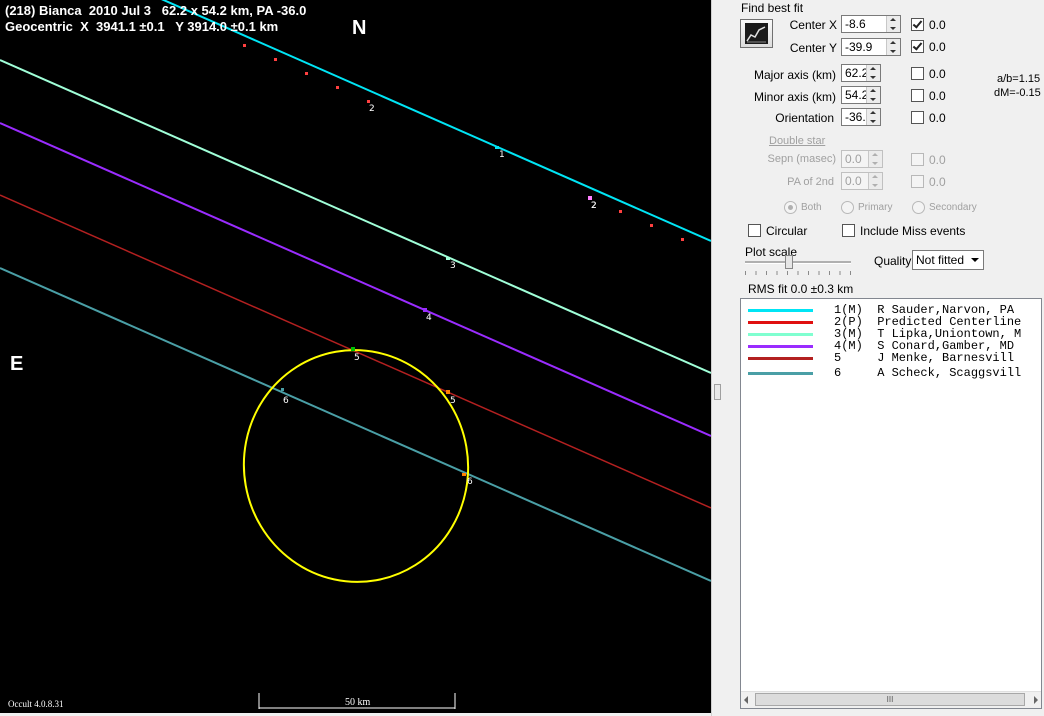  Describe the element at coordinates (875, 181) in the screenshot. I see `pa2nd-spinner` at that location.